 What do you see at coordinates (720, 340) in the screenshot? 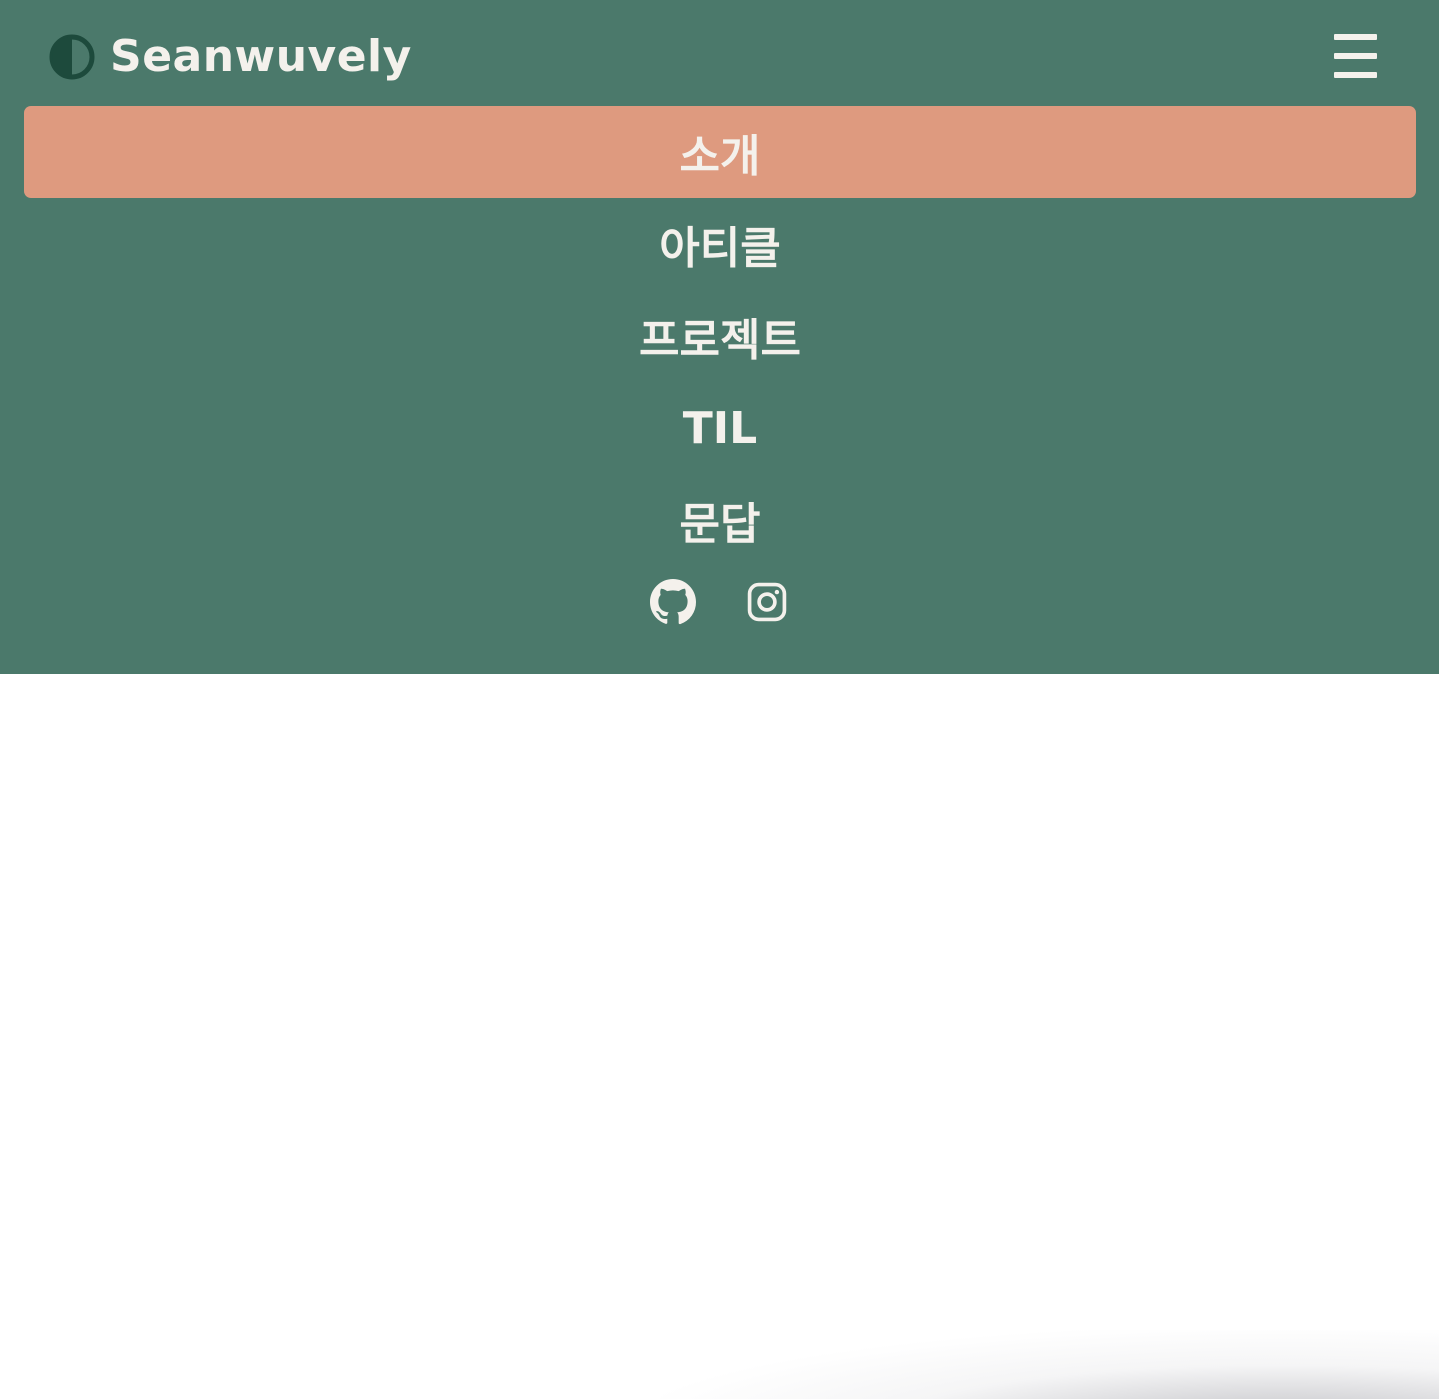
I see `nav-item-label: 프로젝트` at bounding box center [720, 340].